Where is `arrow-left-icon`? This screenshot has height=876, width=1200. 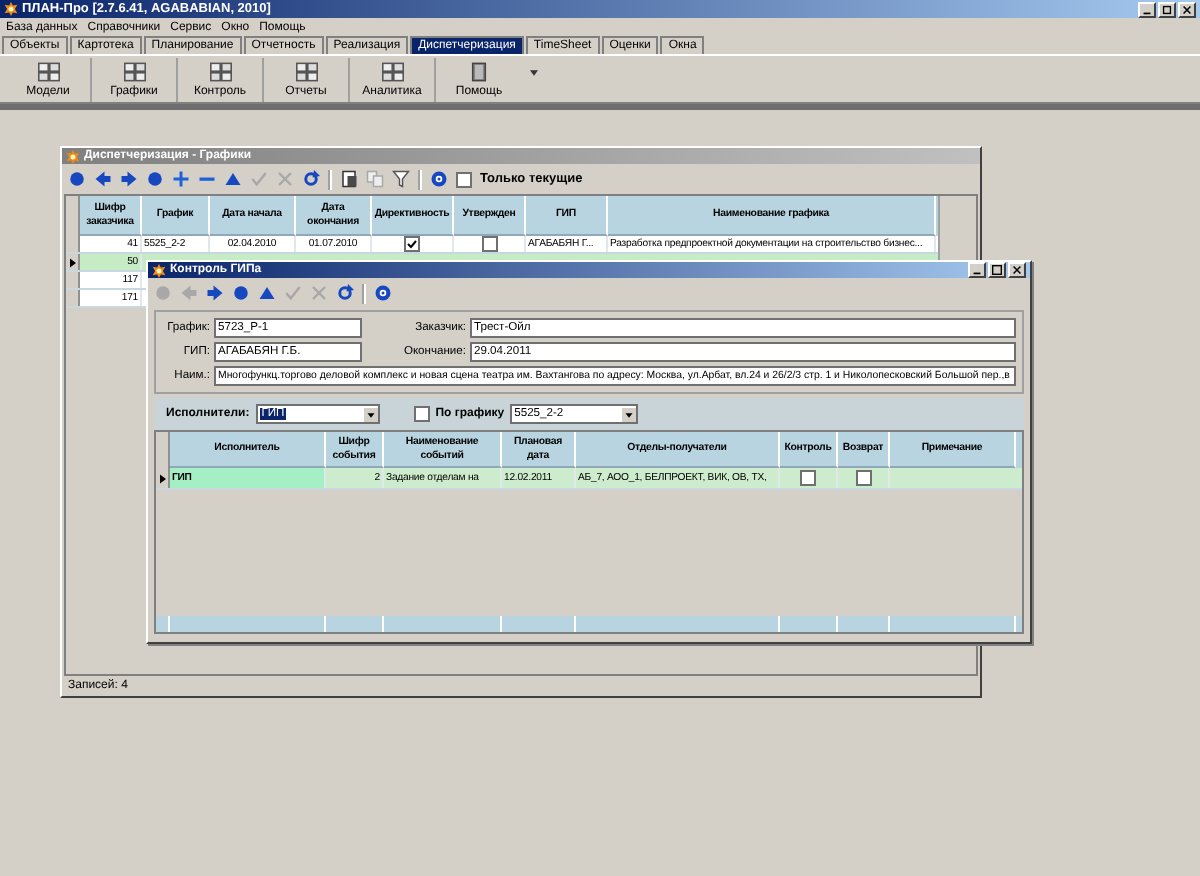
arrow-left-icon is located at coordinates (103, 179).